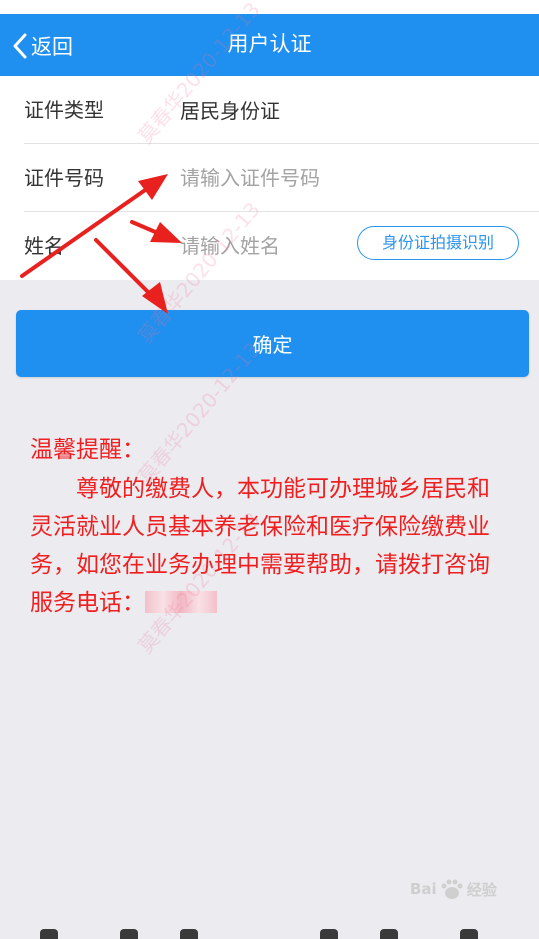  What do you see at coordinates (269, 246) in the screenshot?
I see `name-row: 姓名 身份证拍摄识别` at bounding box center [269, 246].